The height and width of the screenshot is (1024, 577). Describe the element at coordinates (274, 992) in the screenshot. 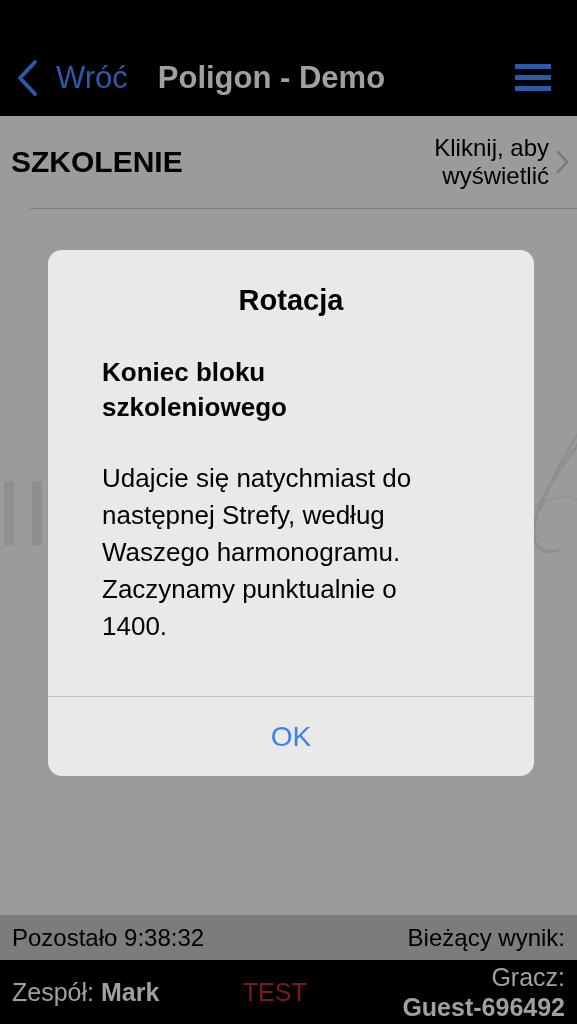

I see `mode-label: TEST` at that location.